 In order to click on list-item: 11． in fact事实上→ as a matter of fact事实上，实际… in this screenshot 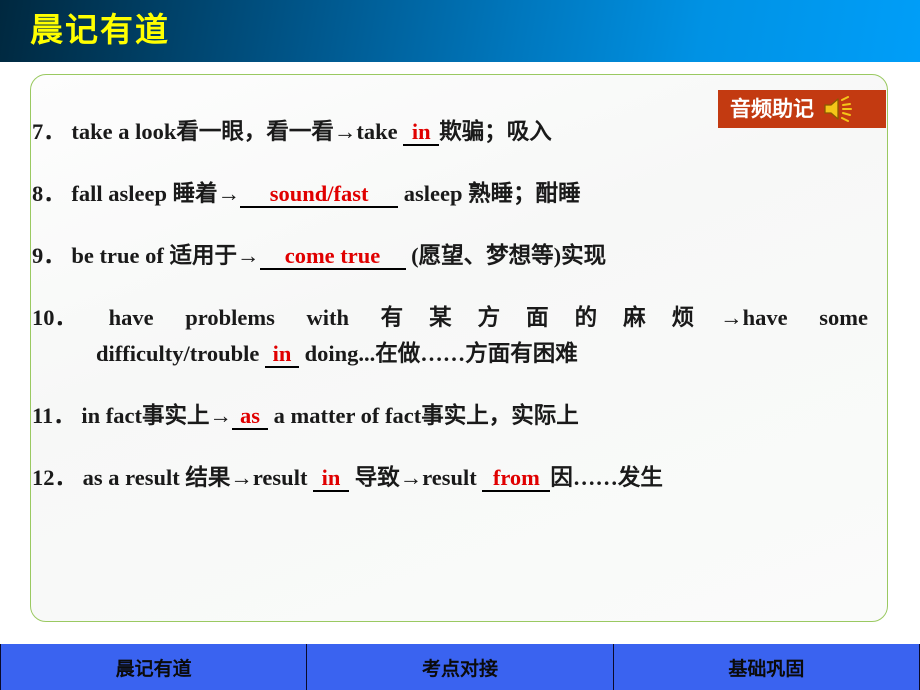, I will do `click(460, 416)`.